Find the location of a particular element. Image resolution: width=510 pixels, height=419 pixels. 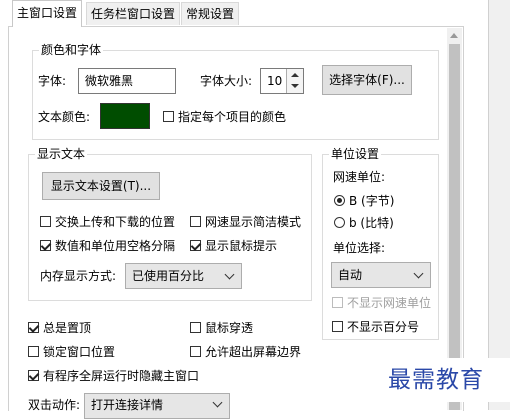

hide-speed-unit-label: 不显示网速单位 is located at coordinates (389, 303).